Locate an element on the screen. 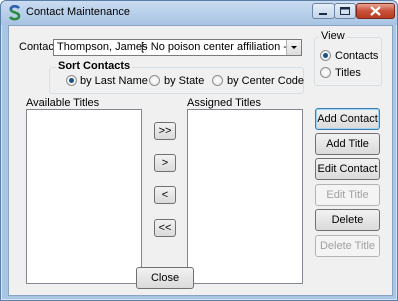 The width and height of the screenshot is (398, 301). maximize-icon is located at coordinates (345, 11).